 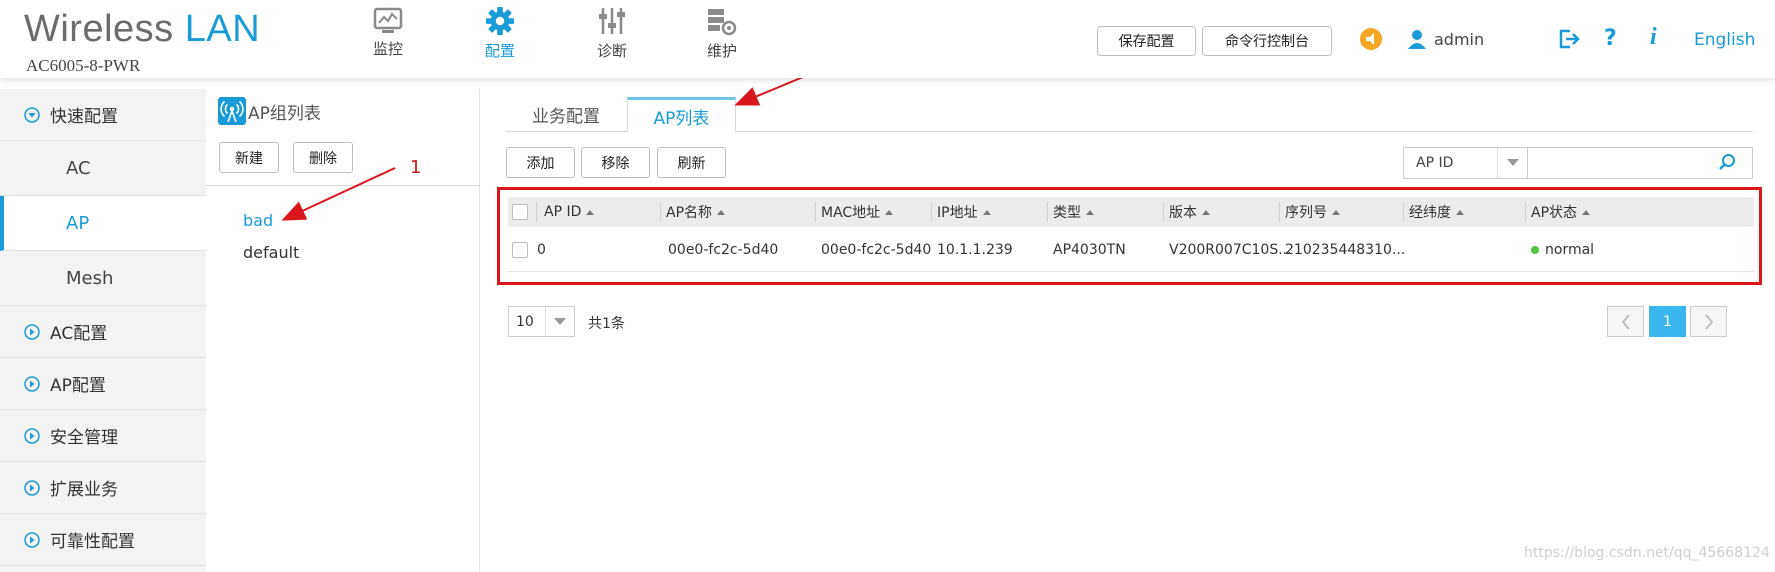 What do you see at coordinates (1653, 37) in the screenshot?
I see `info-icon: i` at bounding box center [1653, 37].